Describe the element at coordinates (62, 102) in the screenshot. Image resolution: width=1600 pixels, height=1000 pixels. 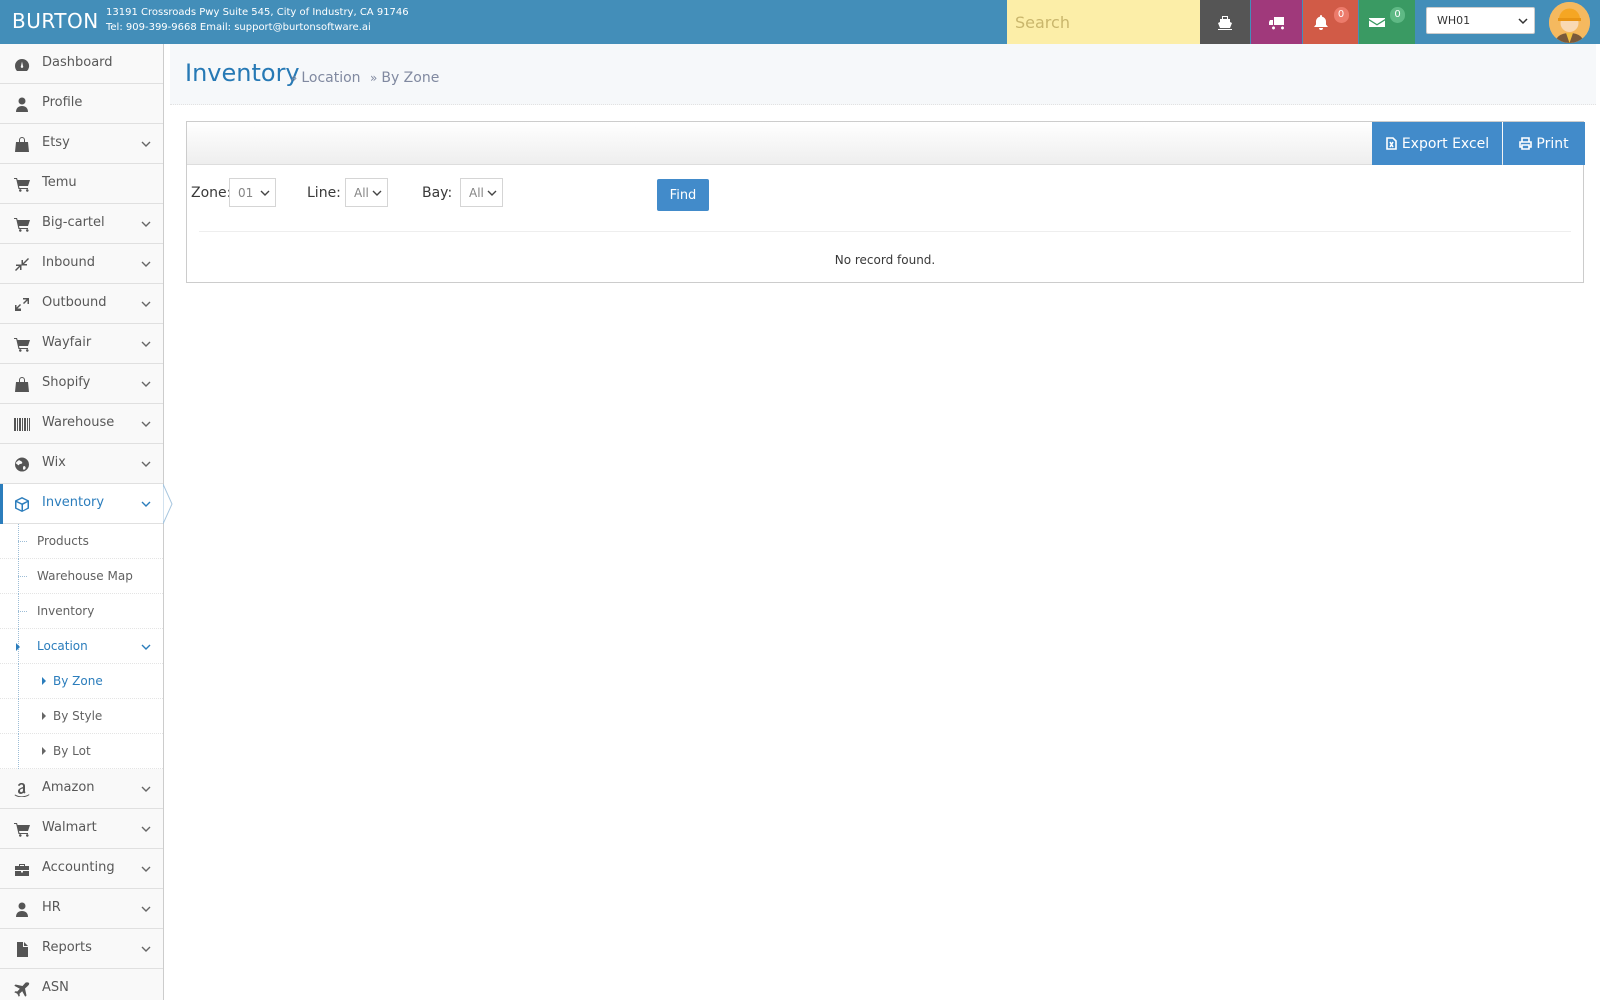
I see `sidebar-item-label: Profile` at that location.